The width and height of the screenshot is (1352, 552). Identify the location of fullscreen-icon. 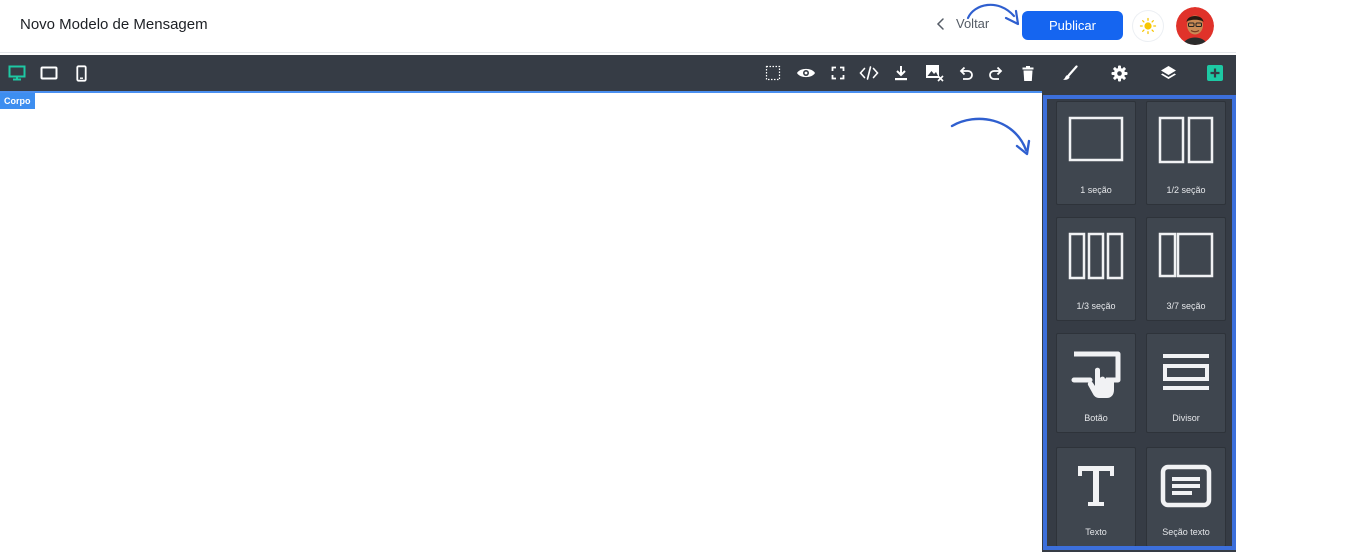
(838, 73).